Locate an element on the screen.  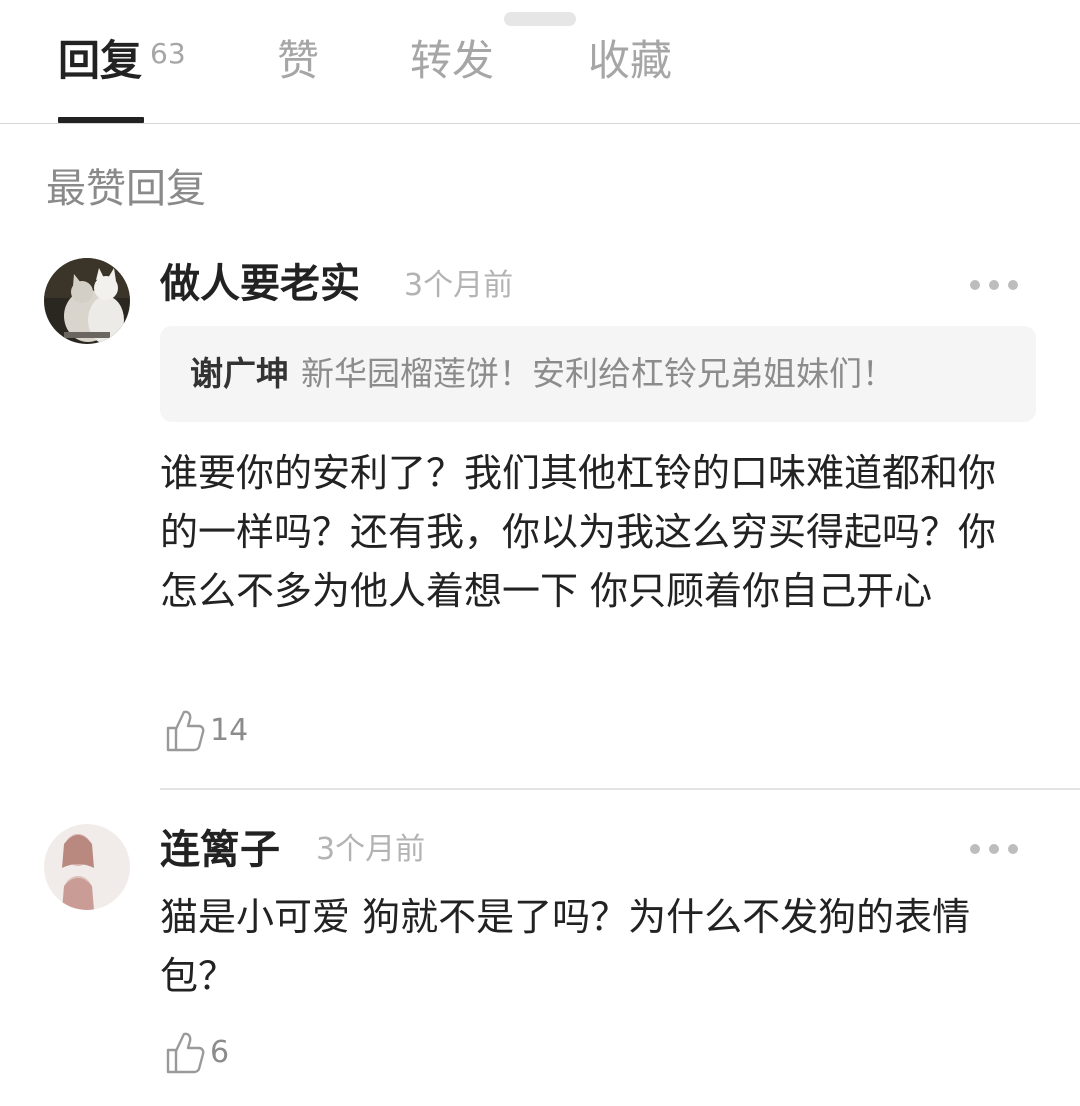
portrait-avatar-image is located at coordinates (87, 867).